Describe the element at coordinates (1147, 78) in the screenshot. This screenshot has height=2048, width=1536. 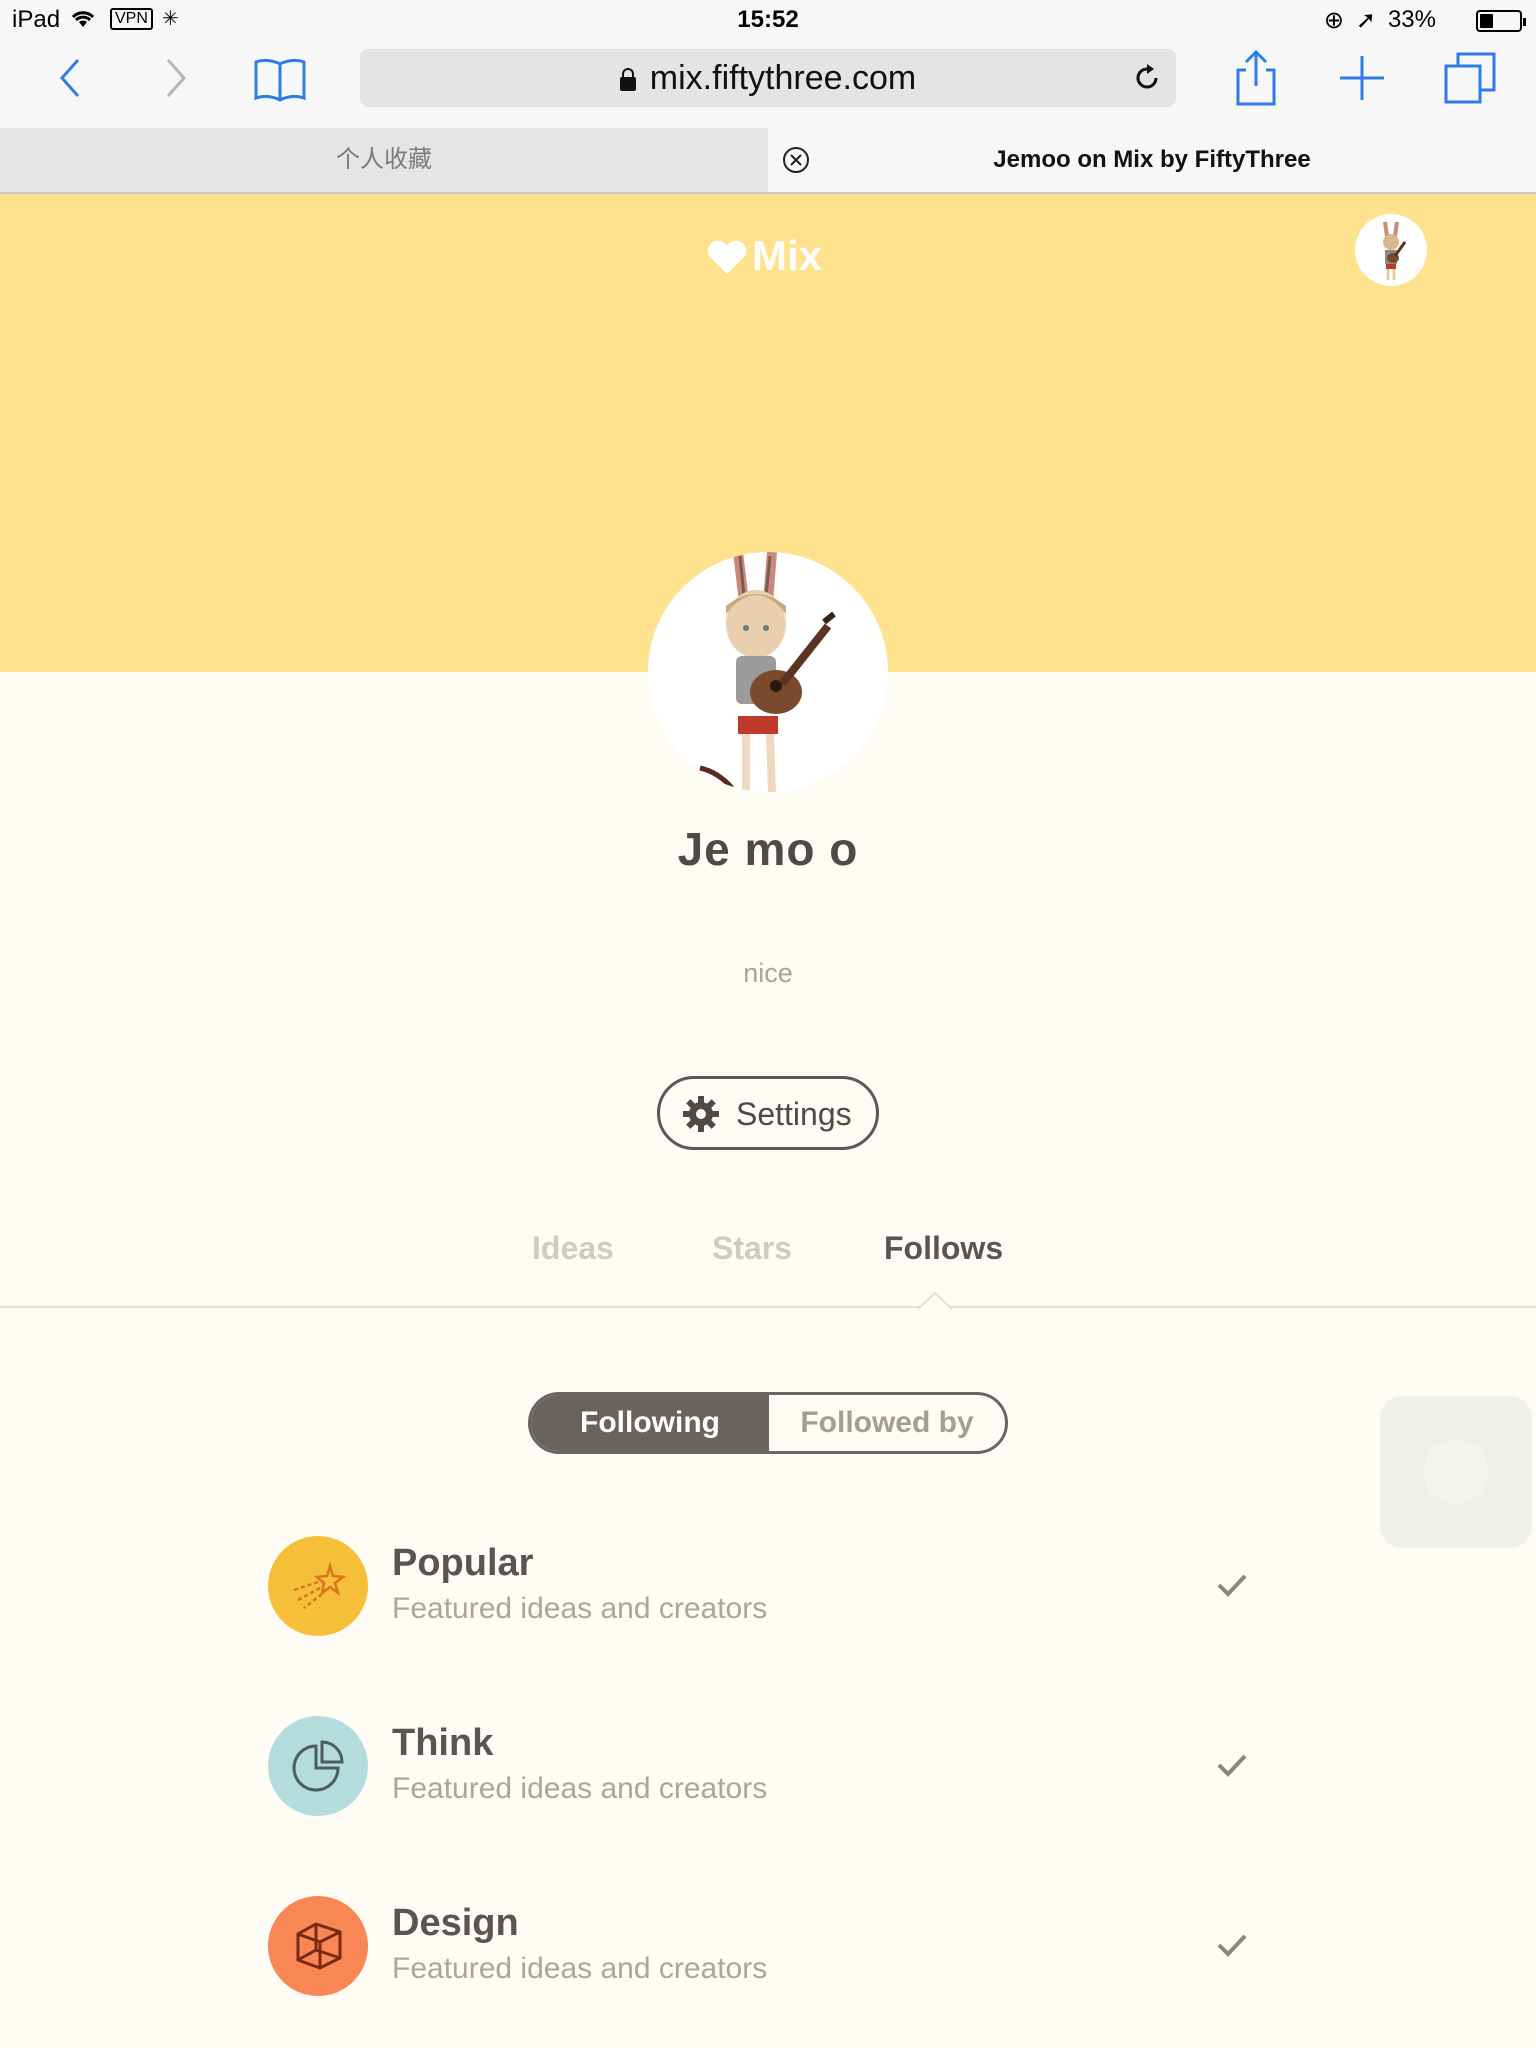
I see `reload-icon` at that location.